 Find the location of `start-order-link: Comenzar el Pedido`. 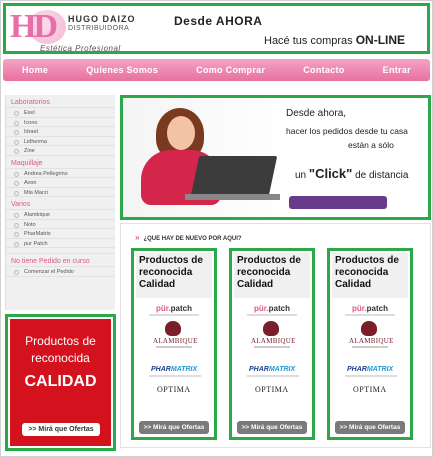

start-order-link: Comenzar el Pedido is located at coordinates (60, 272).